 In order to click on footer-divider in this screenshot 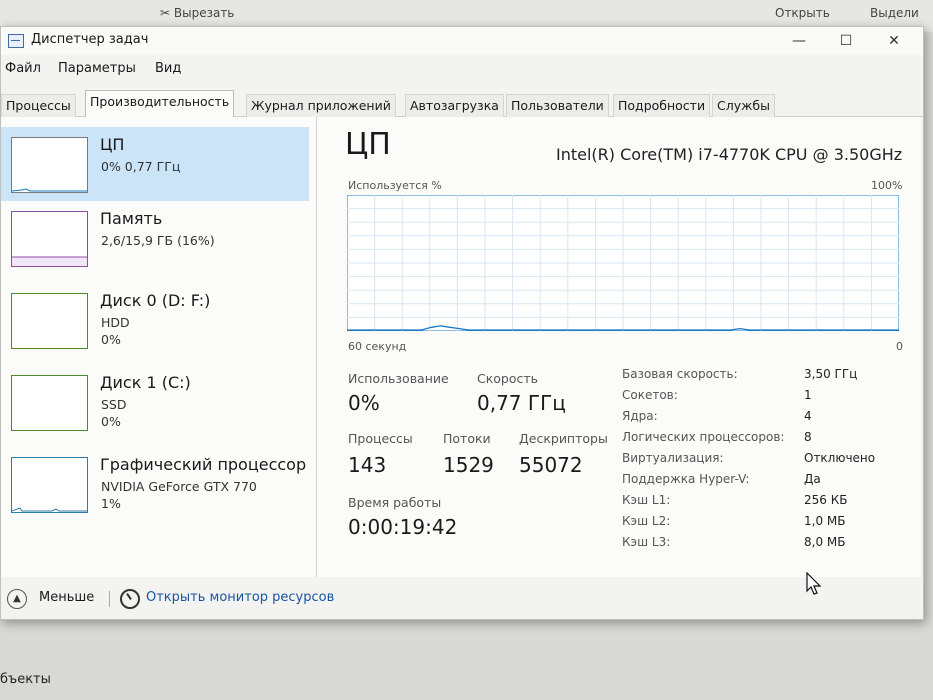, I will do `click(109, 599)`.